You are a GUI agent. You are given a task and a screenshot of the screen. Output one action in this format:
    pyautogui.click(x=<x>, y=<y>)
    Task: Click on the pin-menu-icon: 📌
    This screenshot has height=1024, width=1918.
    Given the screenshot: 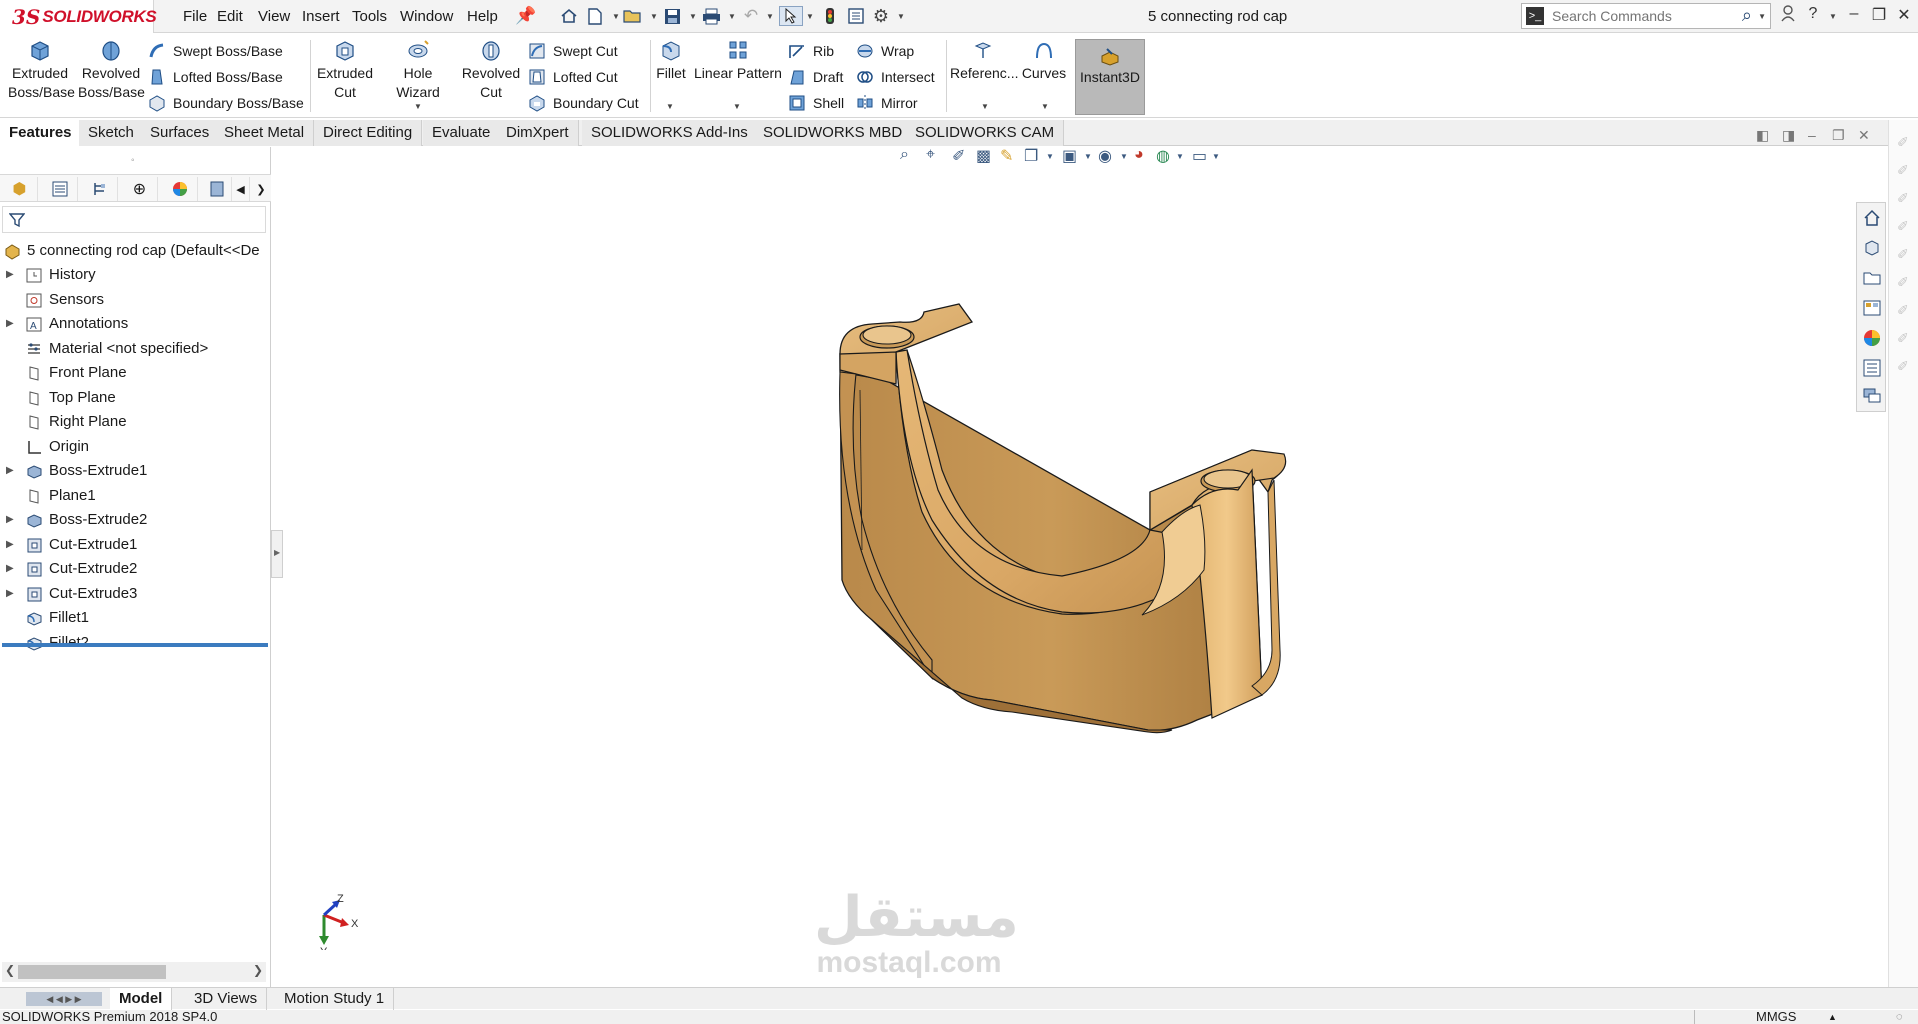 What is the action you would take?
    pyautogui.click(x=526, y=16)
    